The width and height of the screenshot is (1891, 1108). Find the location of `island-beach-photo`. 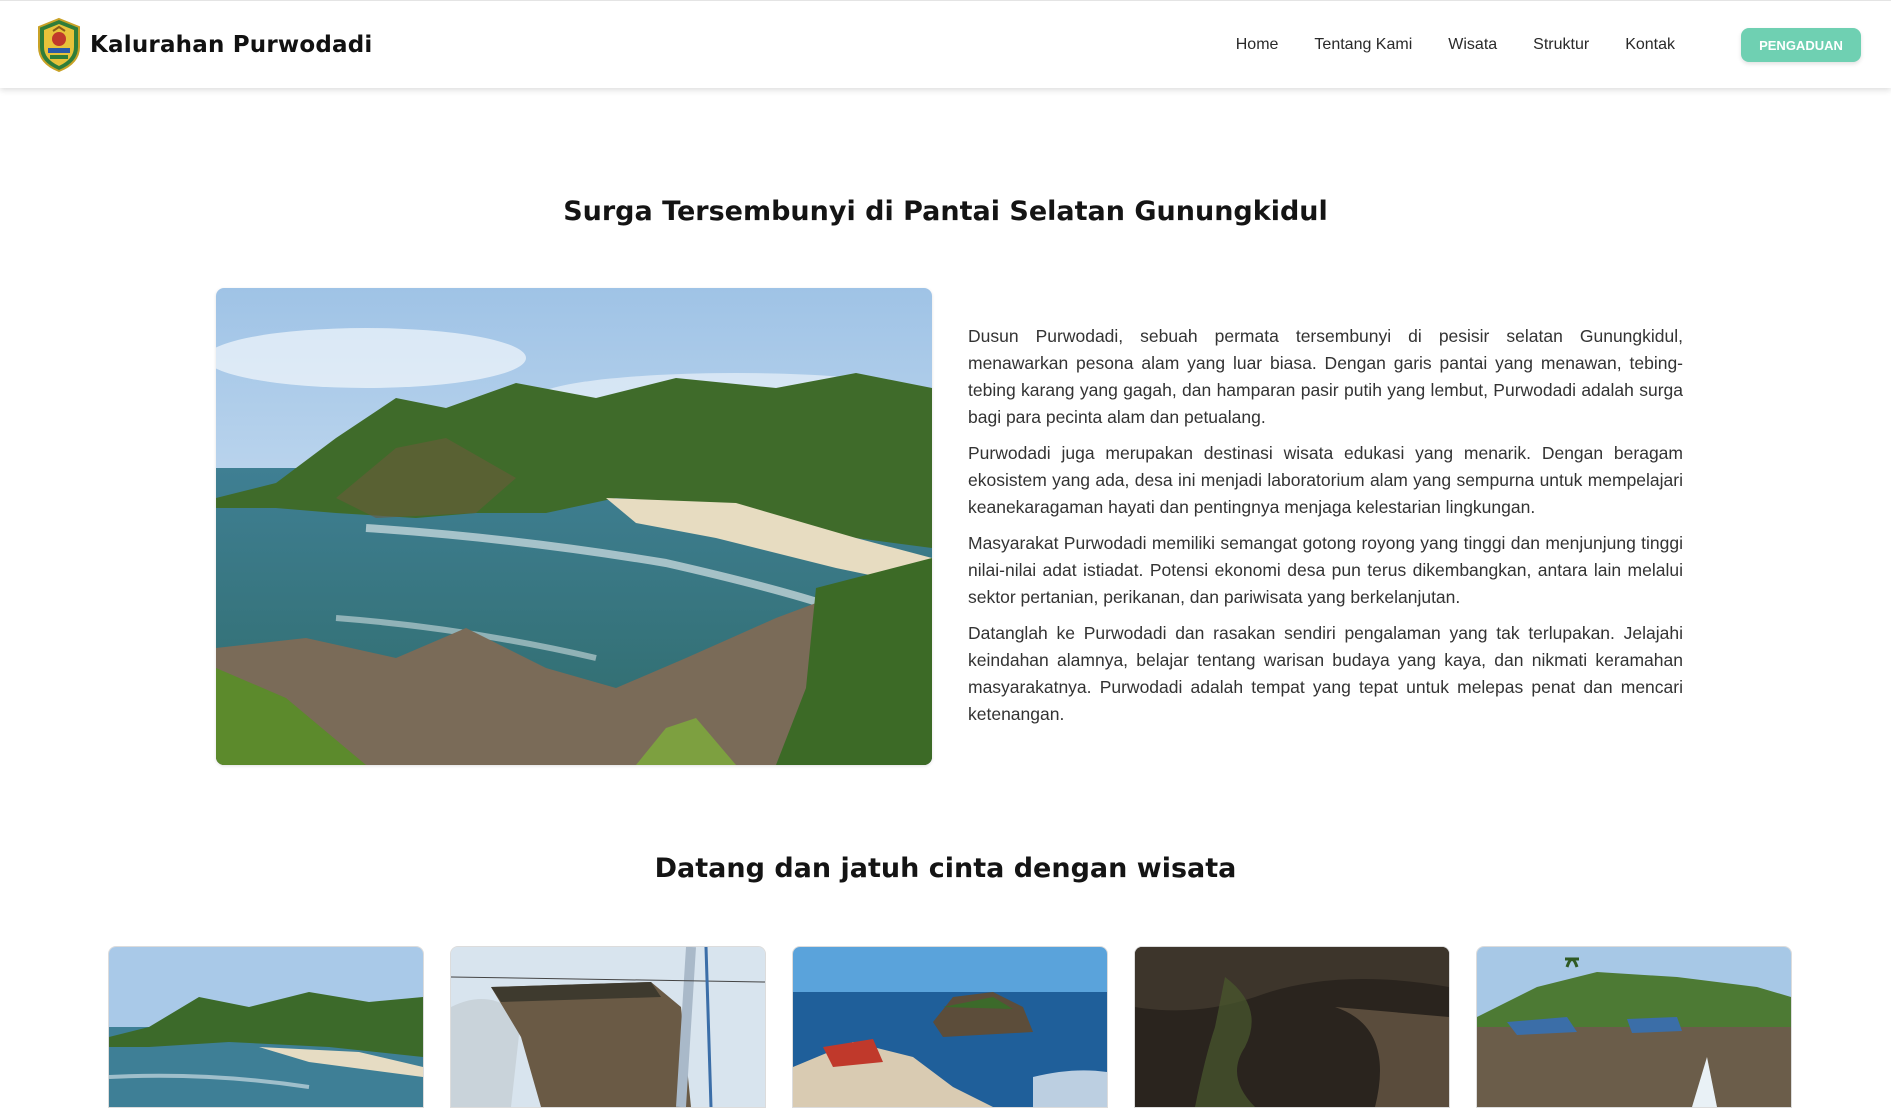

island-beach-photo is located at coordinates (950, 1027).